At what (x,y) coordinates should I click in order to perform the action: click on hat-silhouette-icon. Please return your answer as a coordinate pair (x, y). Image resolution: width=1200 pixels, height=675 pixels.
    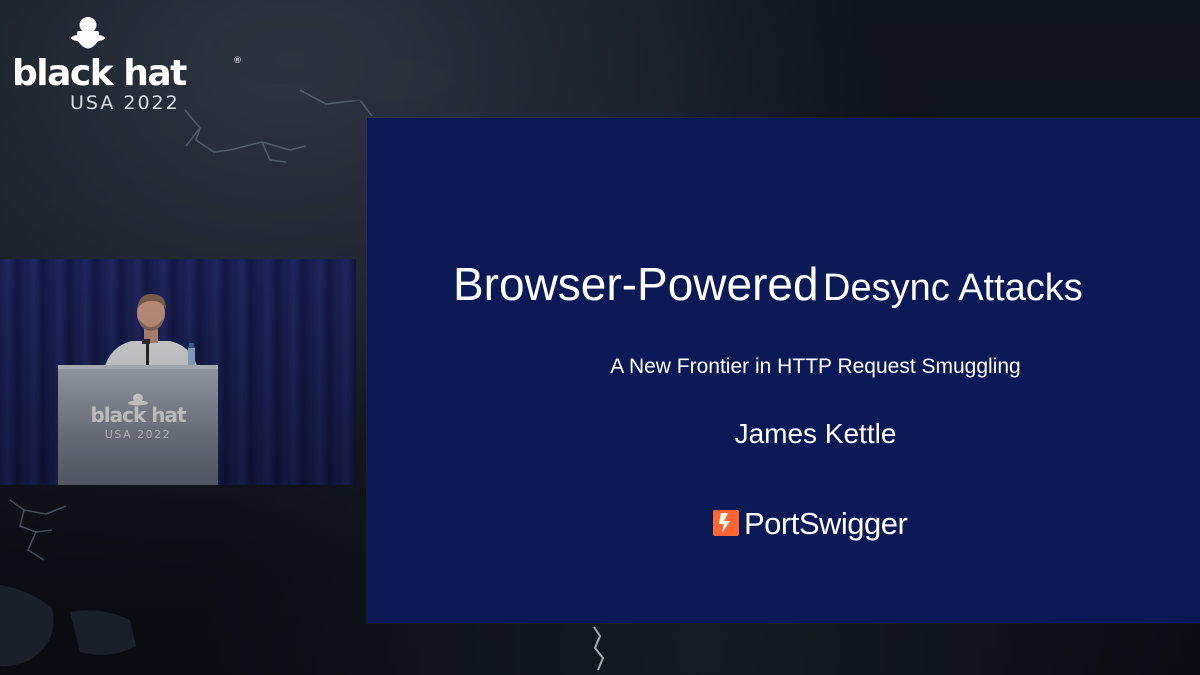
    Looking at the image, I should click on (88, 33).